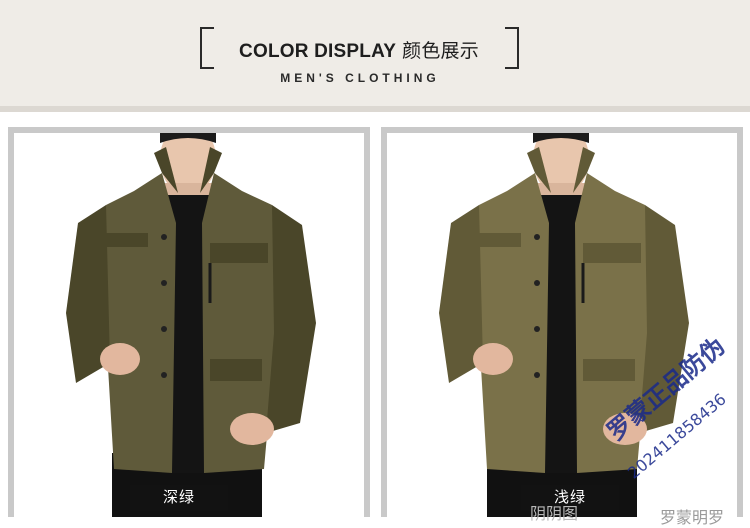 This screenshot has height=528, width=750. What do you see at coordinates (360, 78) in the screenshot?
I see `subtitle: MEN'S CLOTHING` at bounding box center [360, 78].